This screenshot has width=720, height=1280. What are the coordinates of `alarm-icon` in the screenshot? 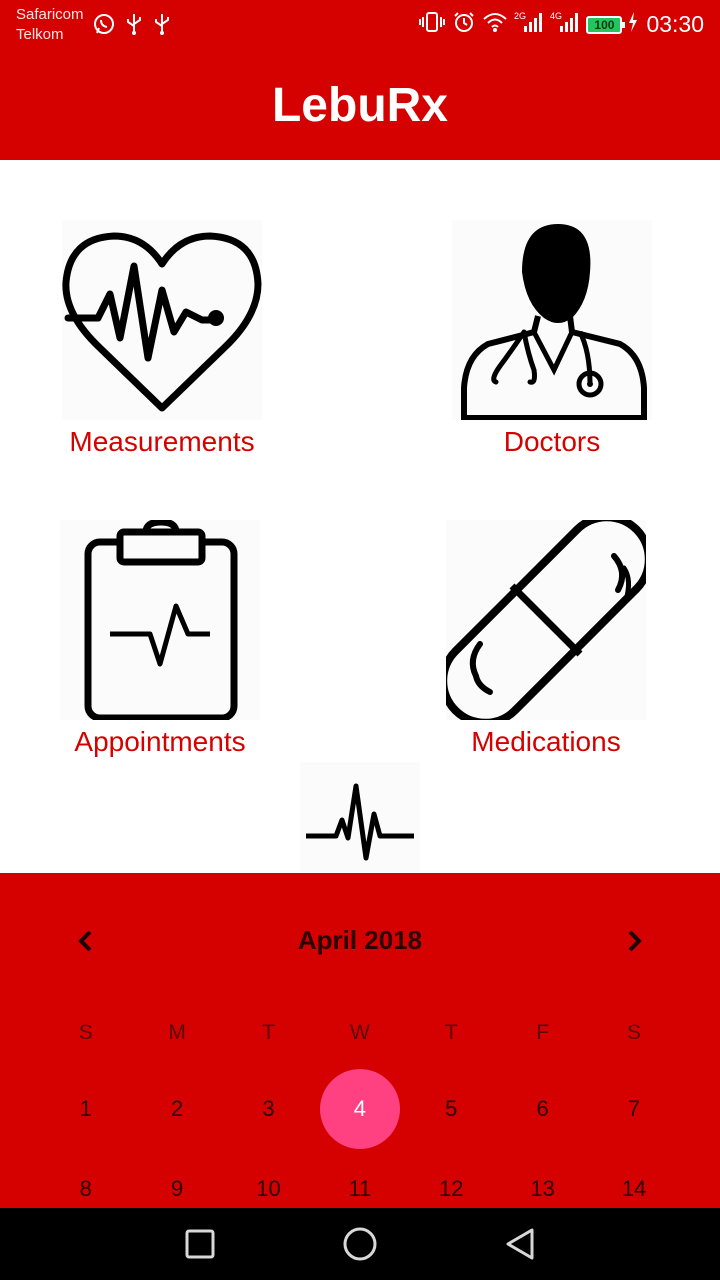 It's located at (464, 24).